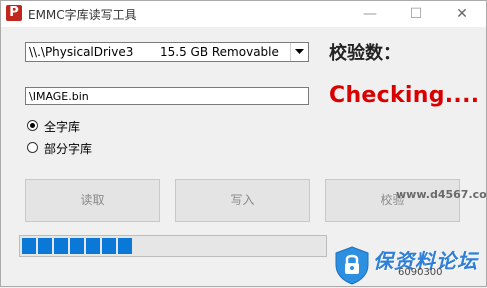  I want to click on radio-selected-dot, so click(32, 125).